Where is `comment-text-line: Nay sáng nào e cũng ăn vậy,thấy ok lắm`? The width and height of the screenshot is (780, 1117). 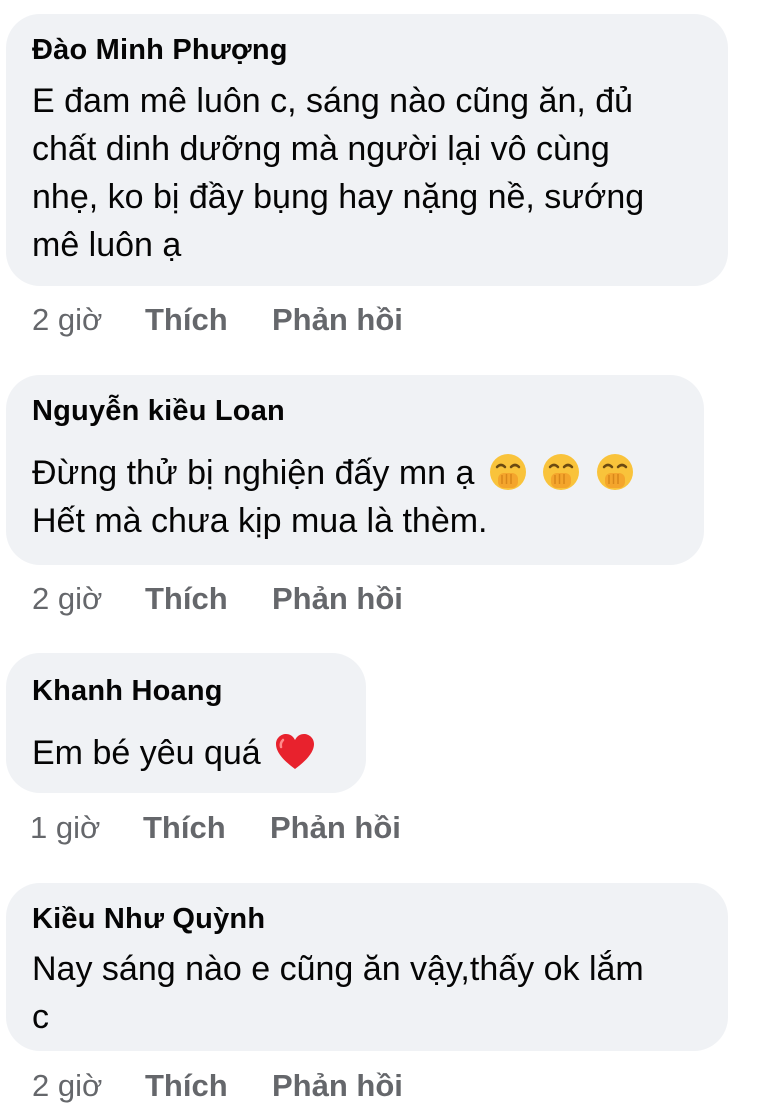
comment-text-line: Nay sáng nào e cũng ăn vậy,thấy ok lắm is located at coordinates (338, 969).